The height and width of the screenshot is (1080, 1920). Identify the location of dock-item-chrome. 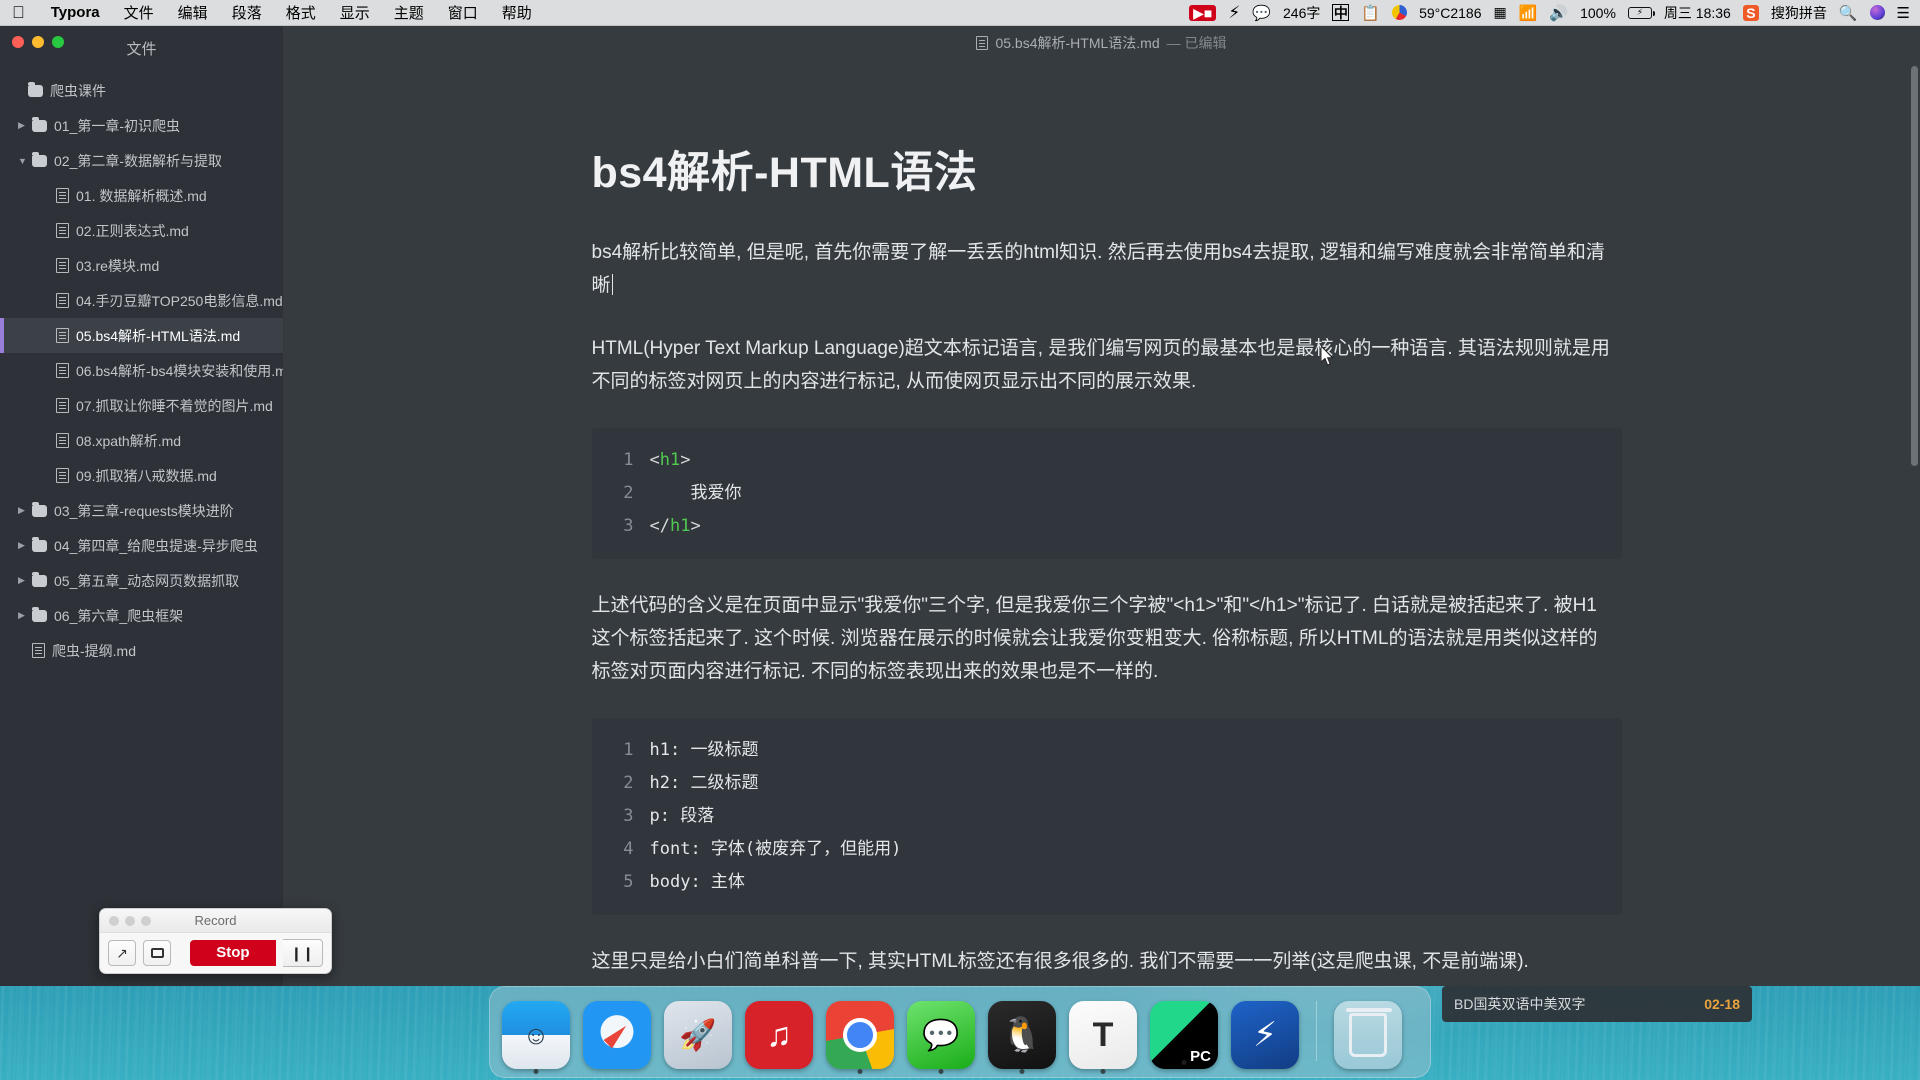
(860, 1037).